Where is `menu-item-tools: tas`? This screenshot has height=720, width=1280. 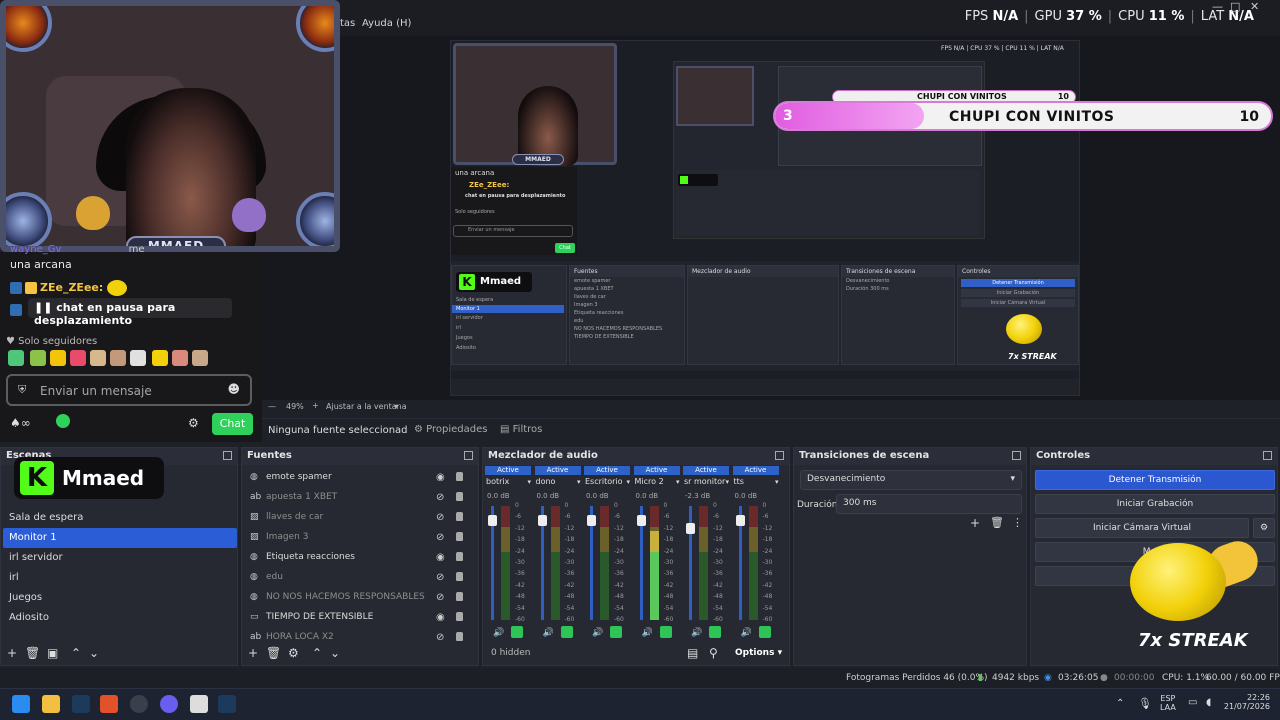 menu-item-tools: tas is located at coordinates (347, 23).